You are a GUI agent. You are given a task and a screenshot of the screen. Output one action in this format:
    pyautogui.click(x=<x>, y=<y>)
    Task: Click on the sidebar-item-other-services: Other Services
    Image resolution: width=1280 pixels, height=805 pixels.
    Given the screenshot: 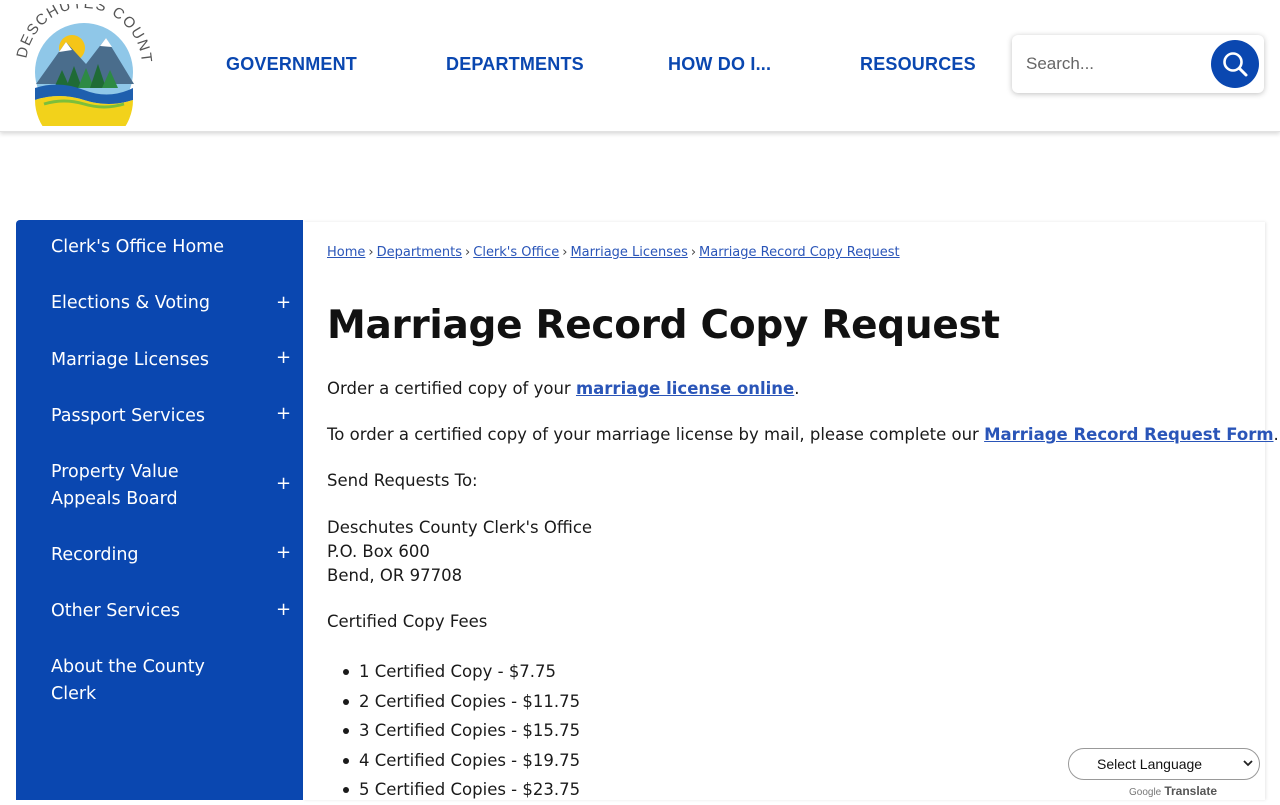 What is the action you would take?
    pyautogui.click(x=161, y=611)
    